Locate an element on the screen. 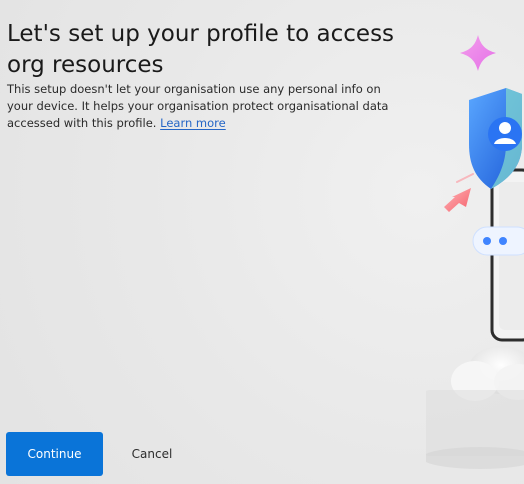  cloud-icon is located at coordinates (475, 407).